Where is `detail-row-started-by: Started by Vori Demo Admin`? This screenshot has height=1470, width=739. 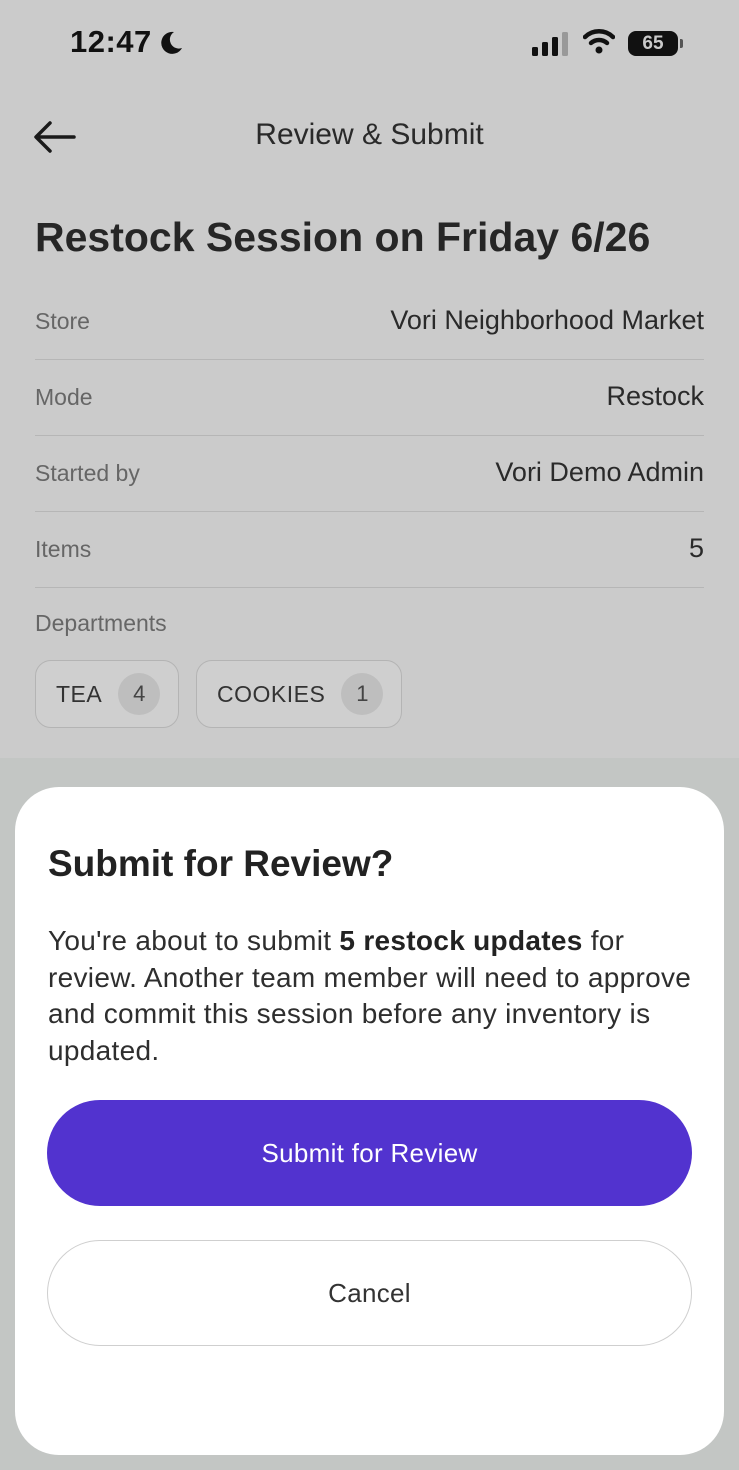 detail-row-started-by: Started by Vori Demo Admin is located at coordinates (369, 474).